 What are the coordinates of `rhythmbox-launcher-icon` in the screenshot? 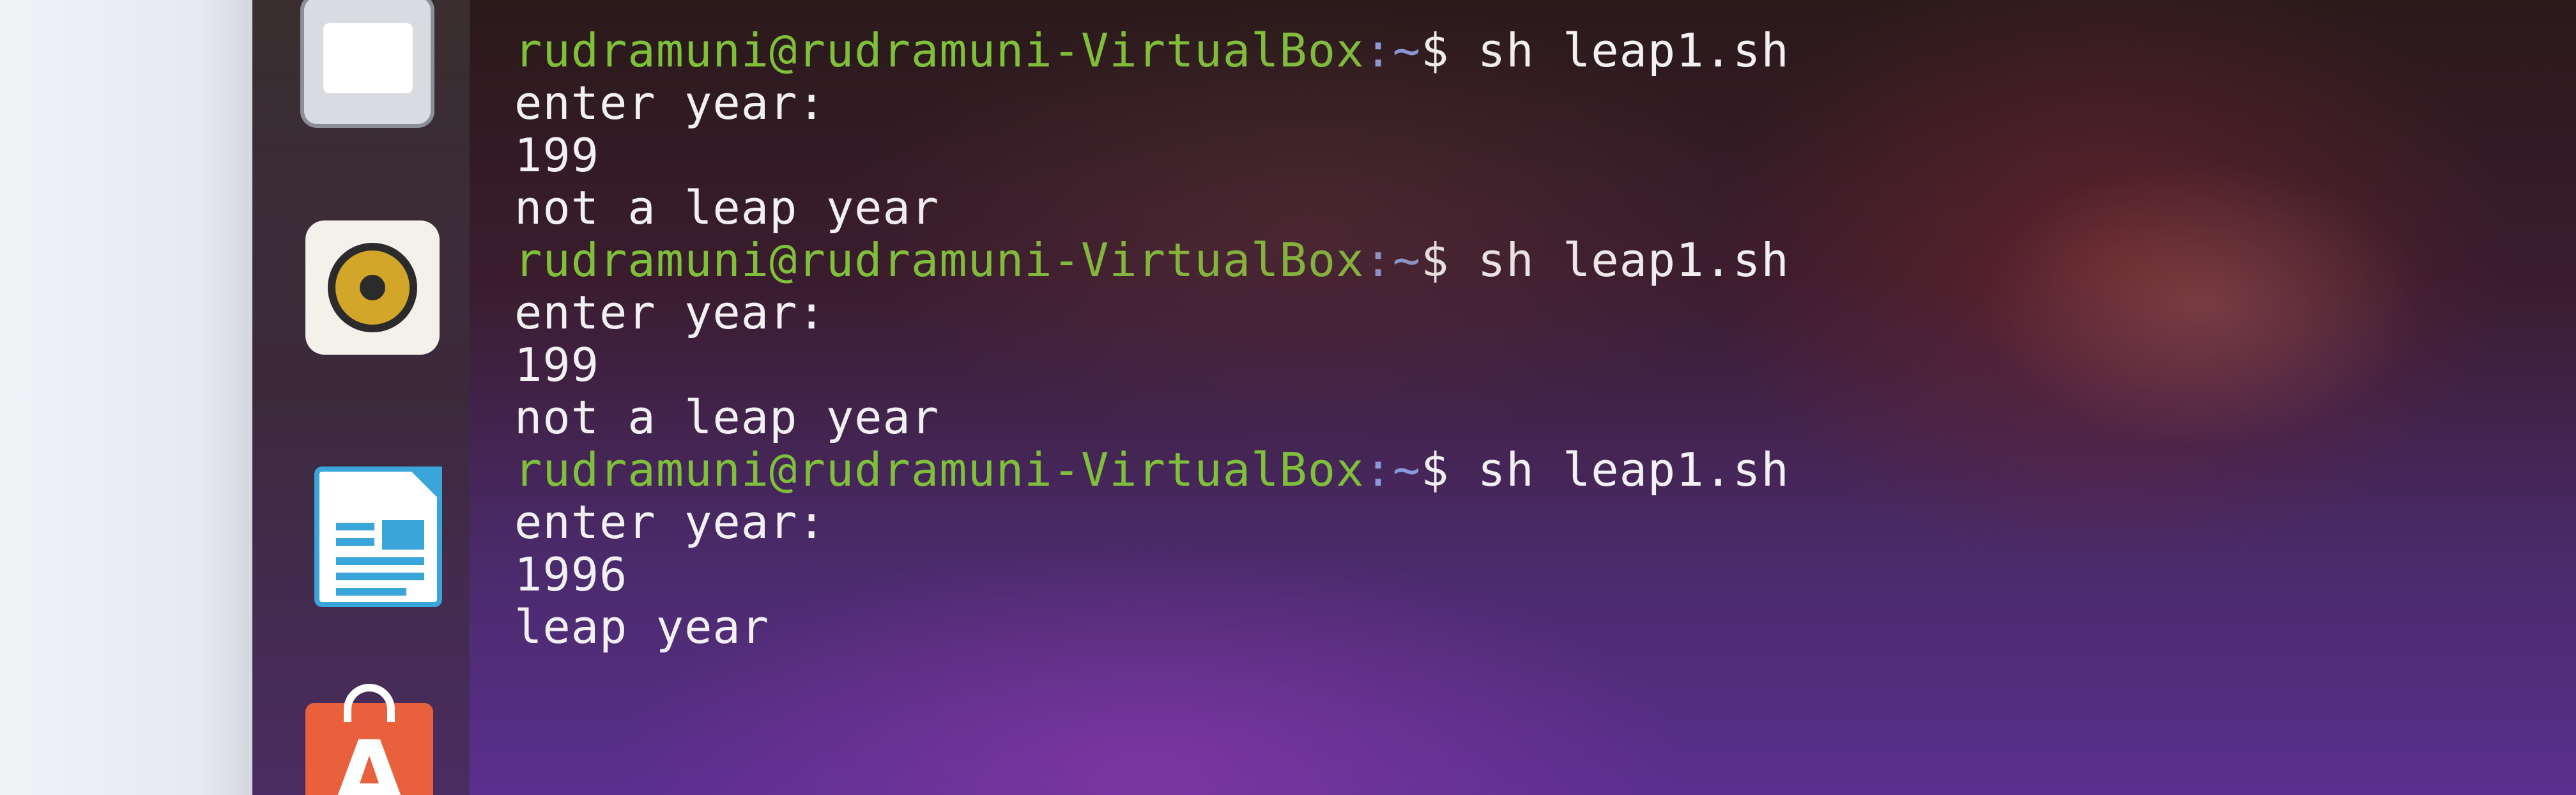 It's located at (372, 287).